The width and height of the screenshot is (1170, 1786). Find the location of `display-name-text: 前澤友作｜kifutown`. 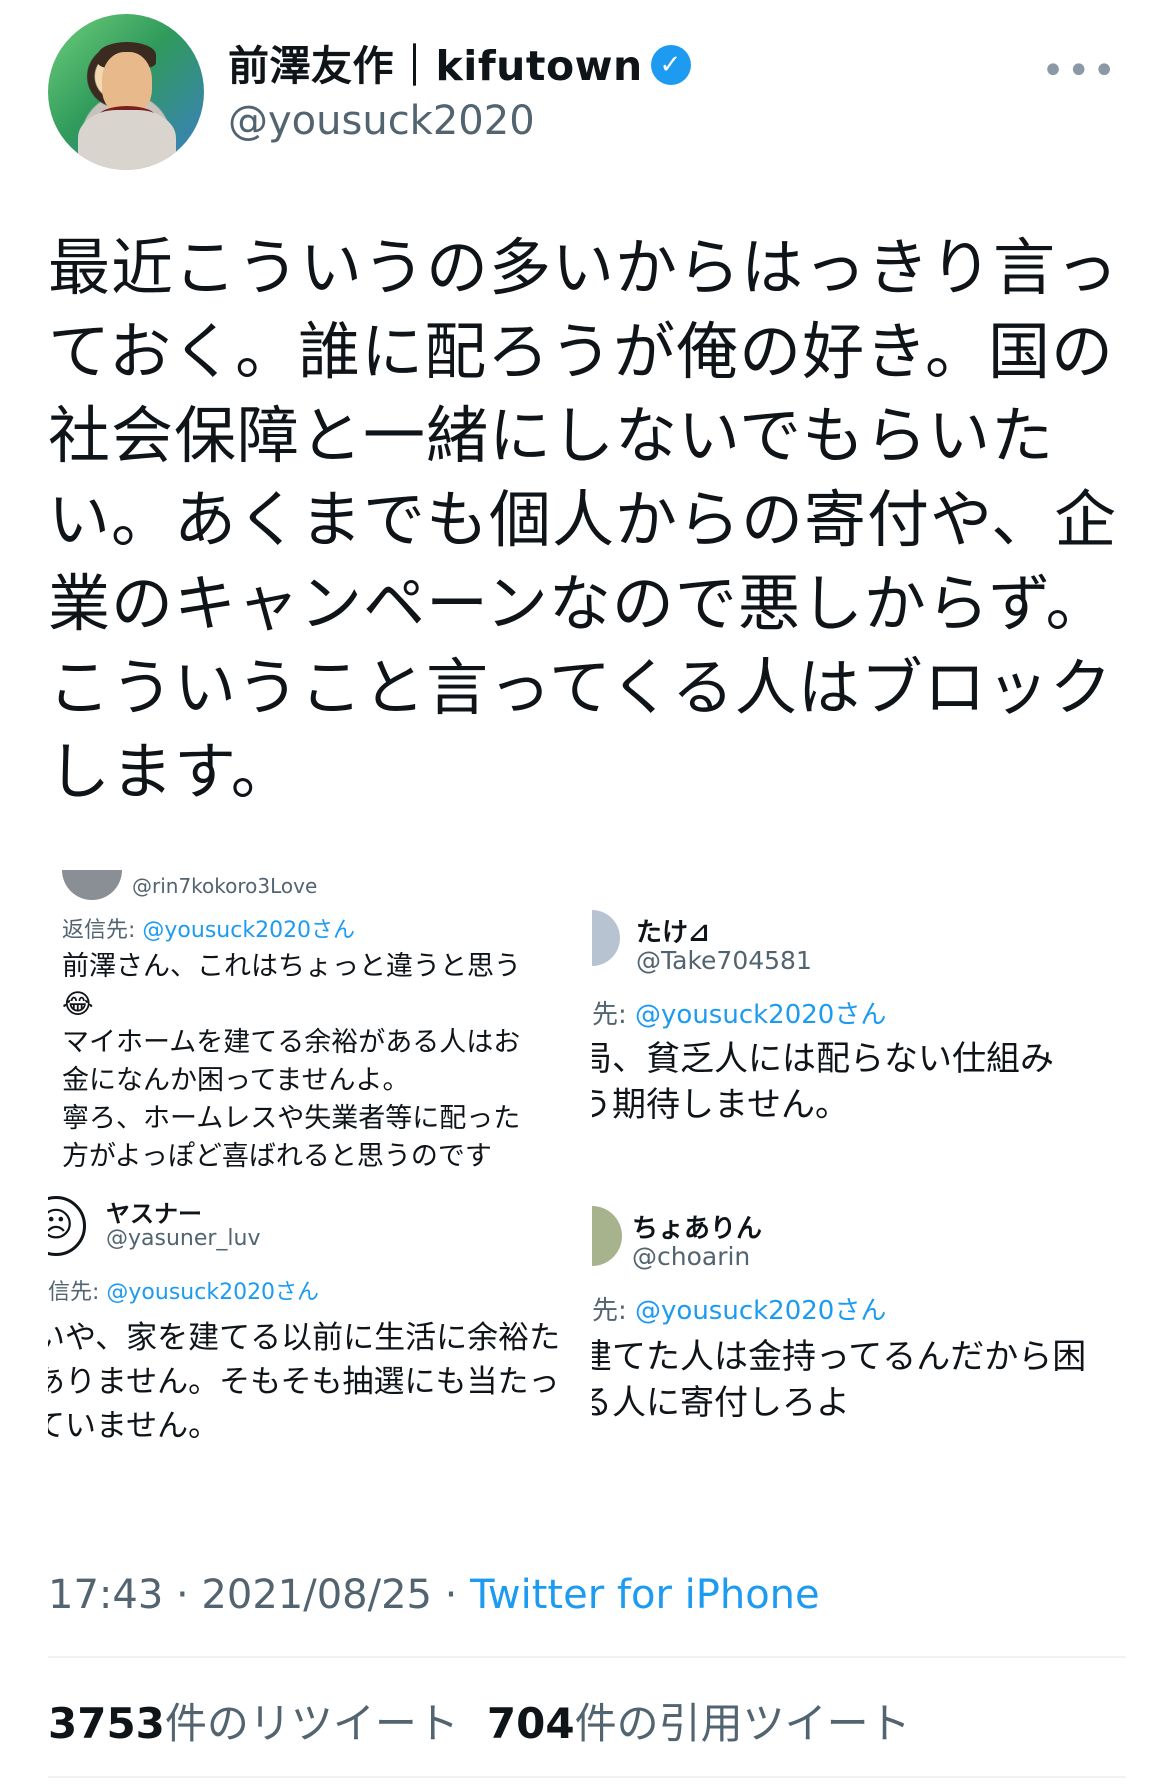

display-name-text: 前澤友作｜kifutown is located at coordinates (435, 66).